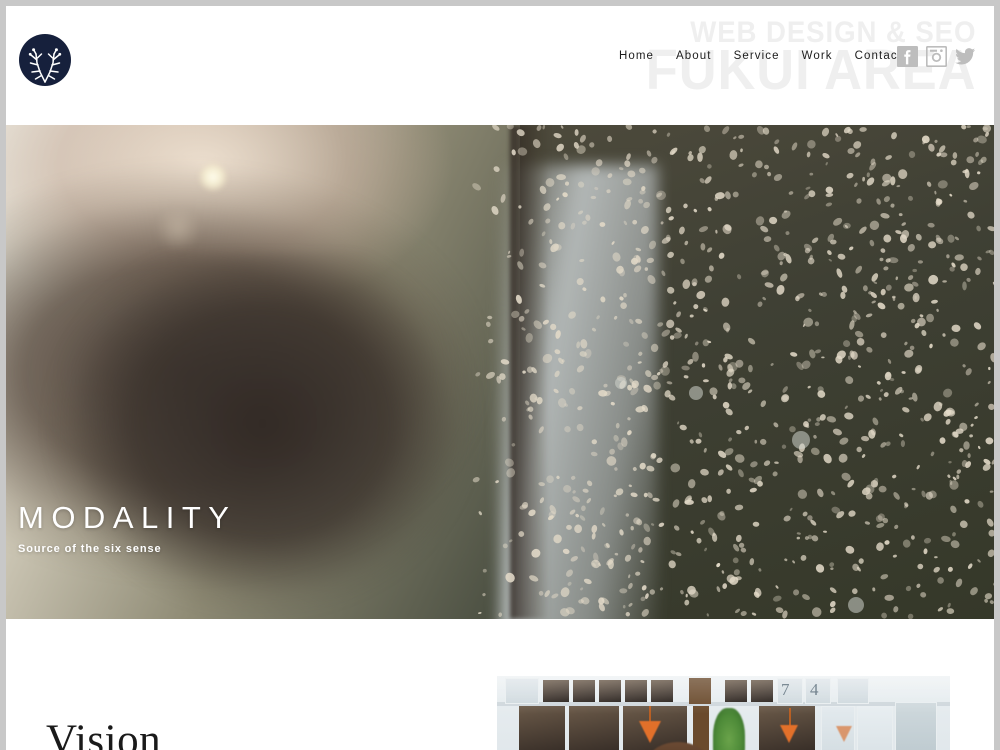 Image resolution: width=1000 pixels, height=750 pixels. I want to click on social-links, so click(936, 56).